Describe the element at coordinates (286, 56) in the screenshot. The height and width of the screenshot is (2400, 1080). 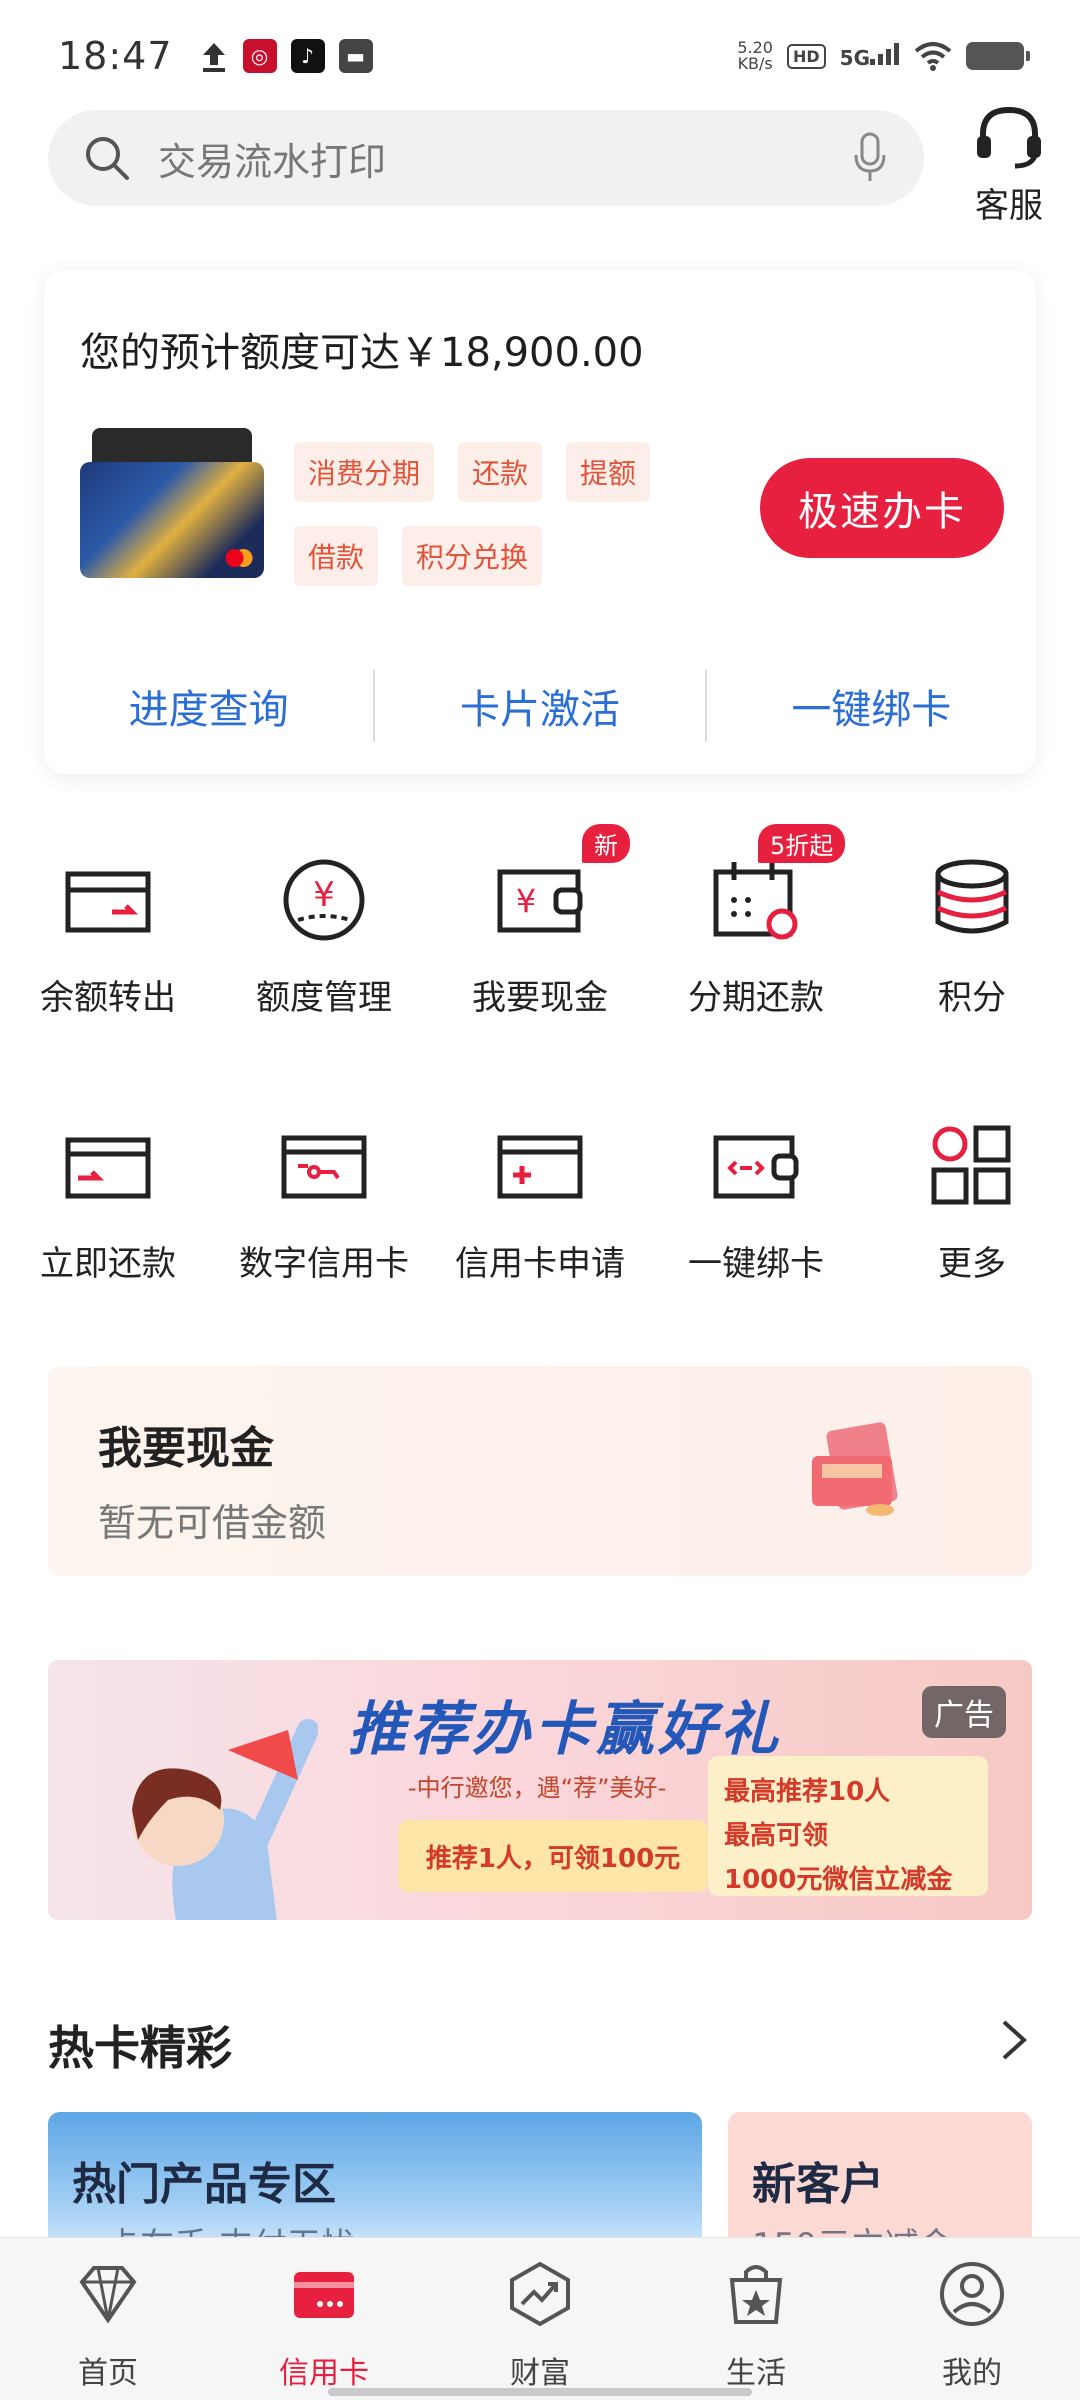
I see `notification-icons: ◎ ♪ ▬` at that location.